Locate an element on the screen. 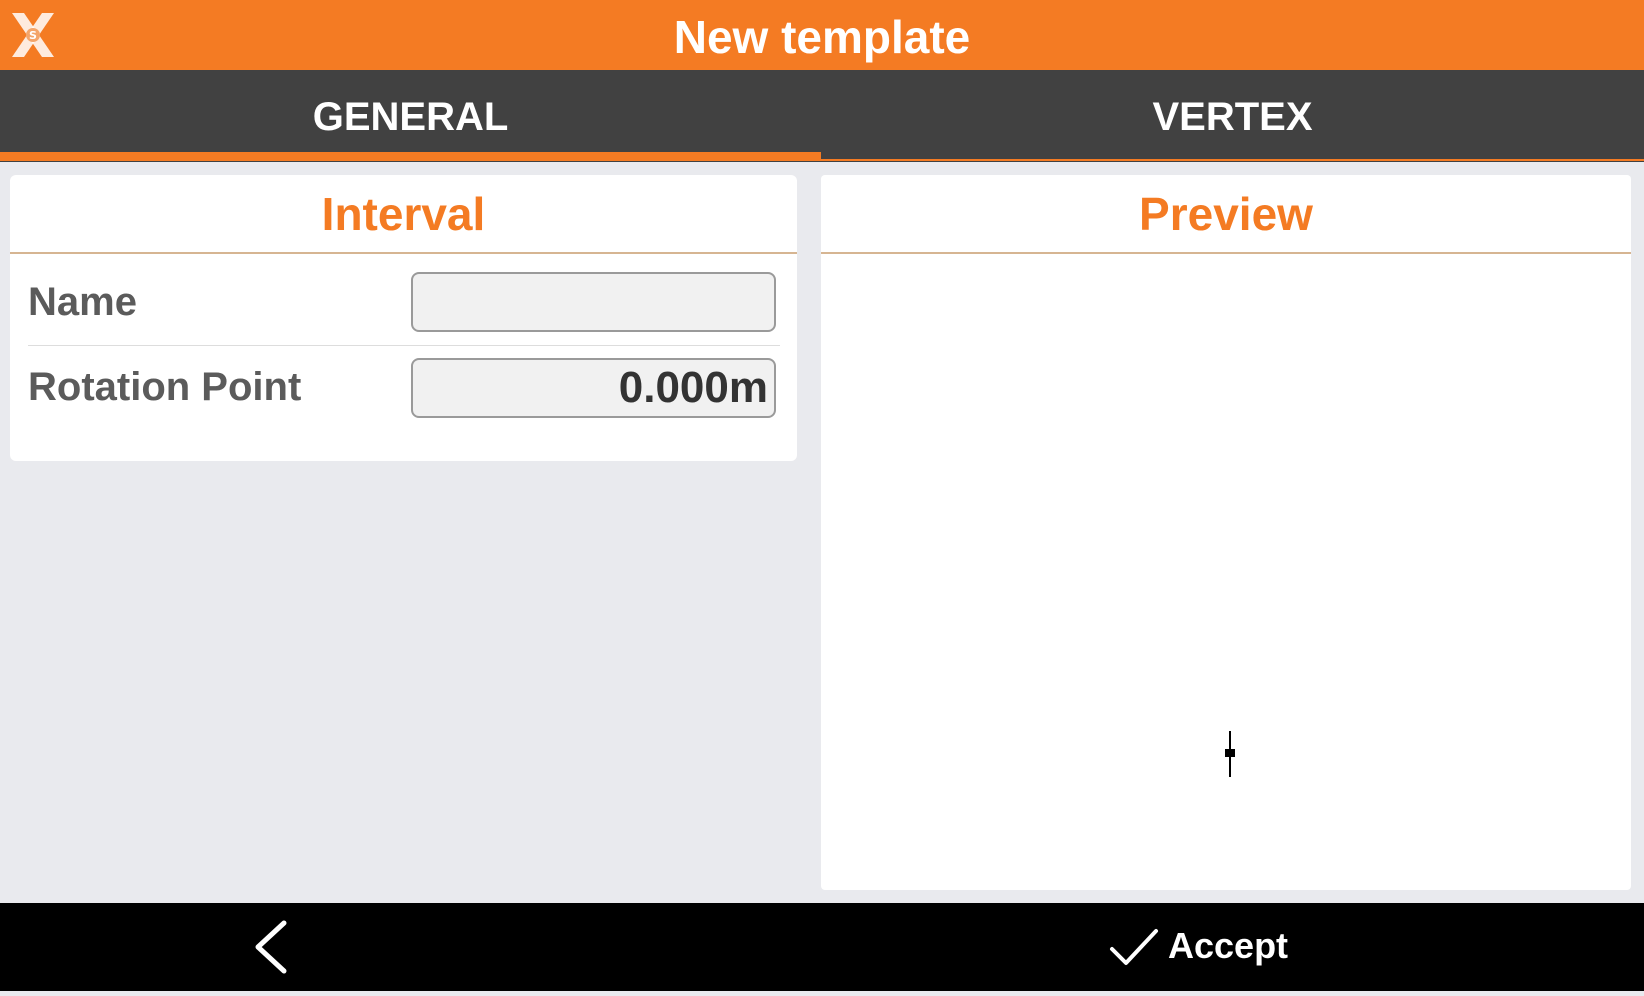  rotation-point-label: Rotation Point is located at coordinates (165, 387).